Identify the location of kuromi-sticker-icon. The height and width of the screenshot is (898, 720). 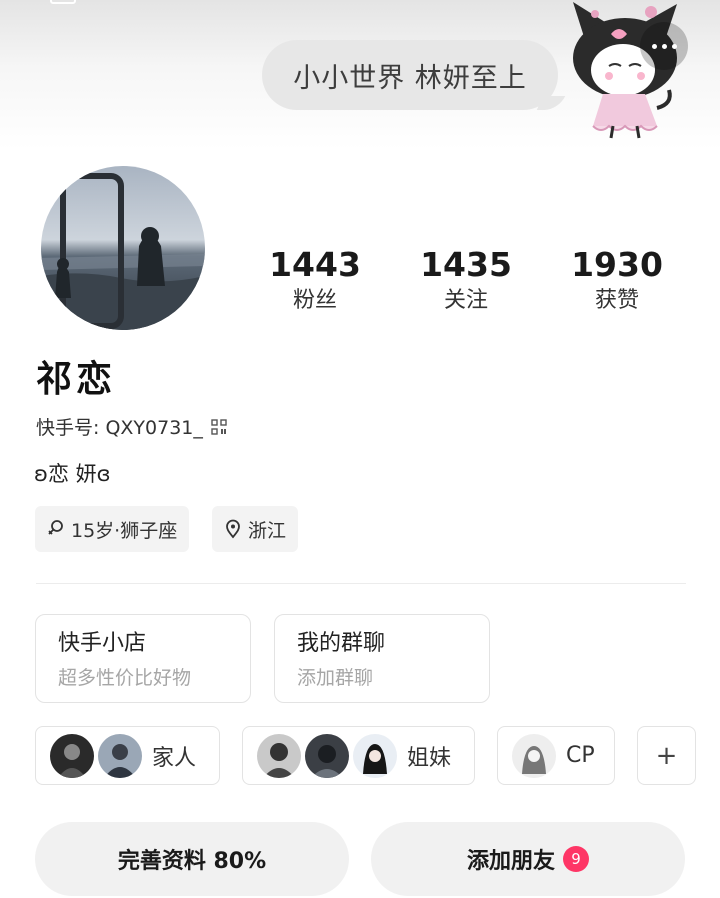
(625, 70).